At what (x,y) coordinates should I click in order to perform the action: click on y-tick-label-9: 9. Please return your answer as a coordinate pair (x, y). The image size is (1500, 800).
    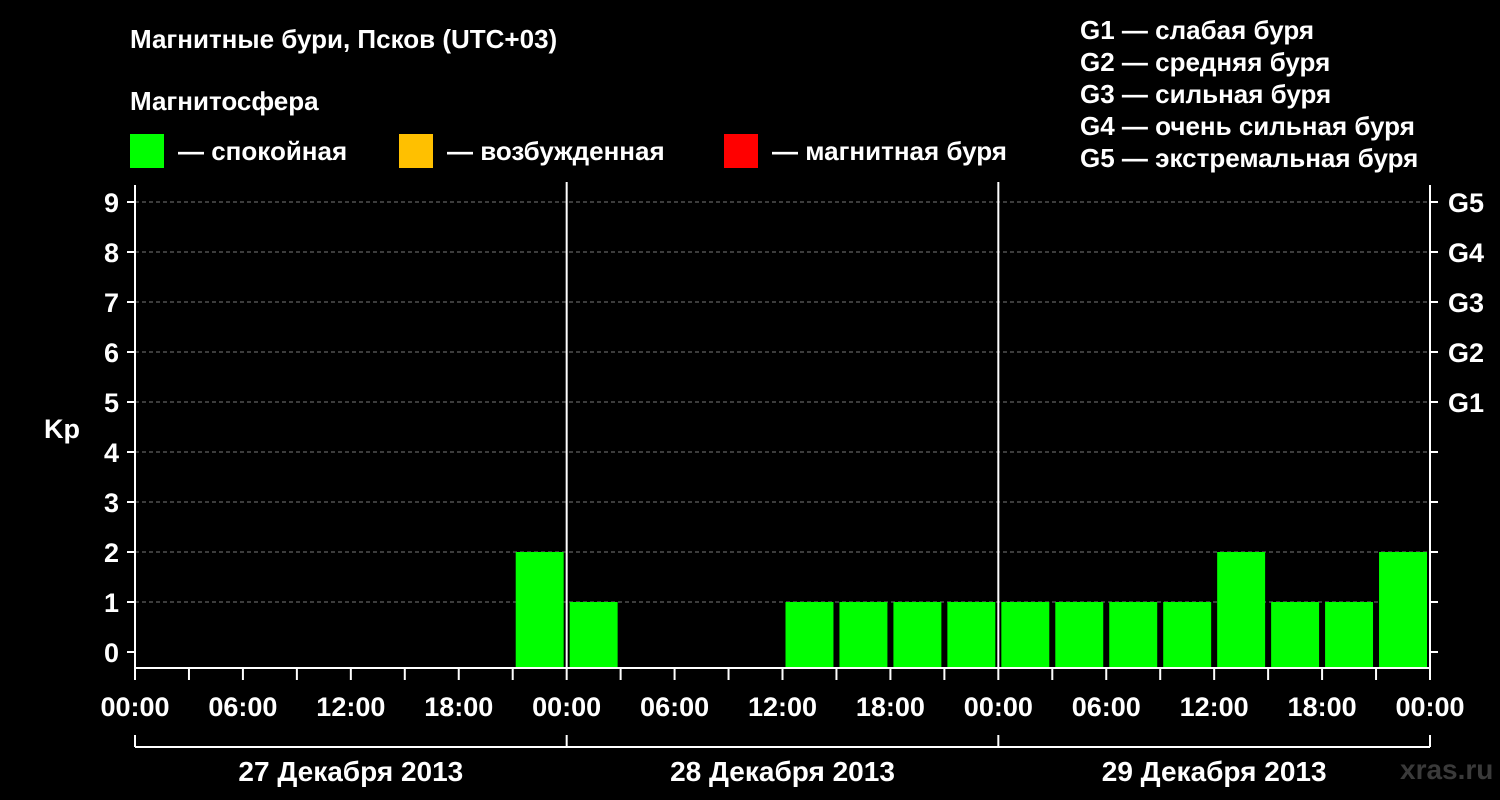
    Looking at the image, I should click on (111, 203).